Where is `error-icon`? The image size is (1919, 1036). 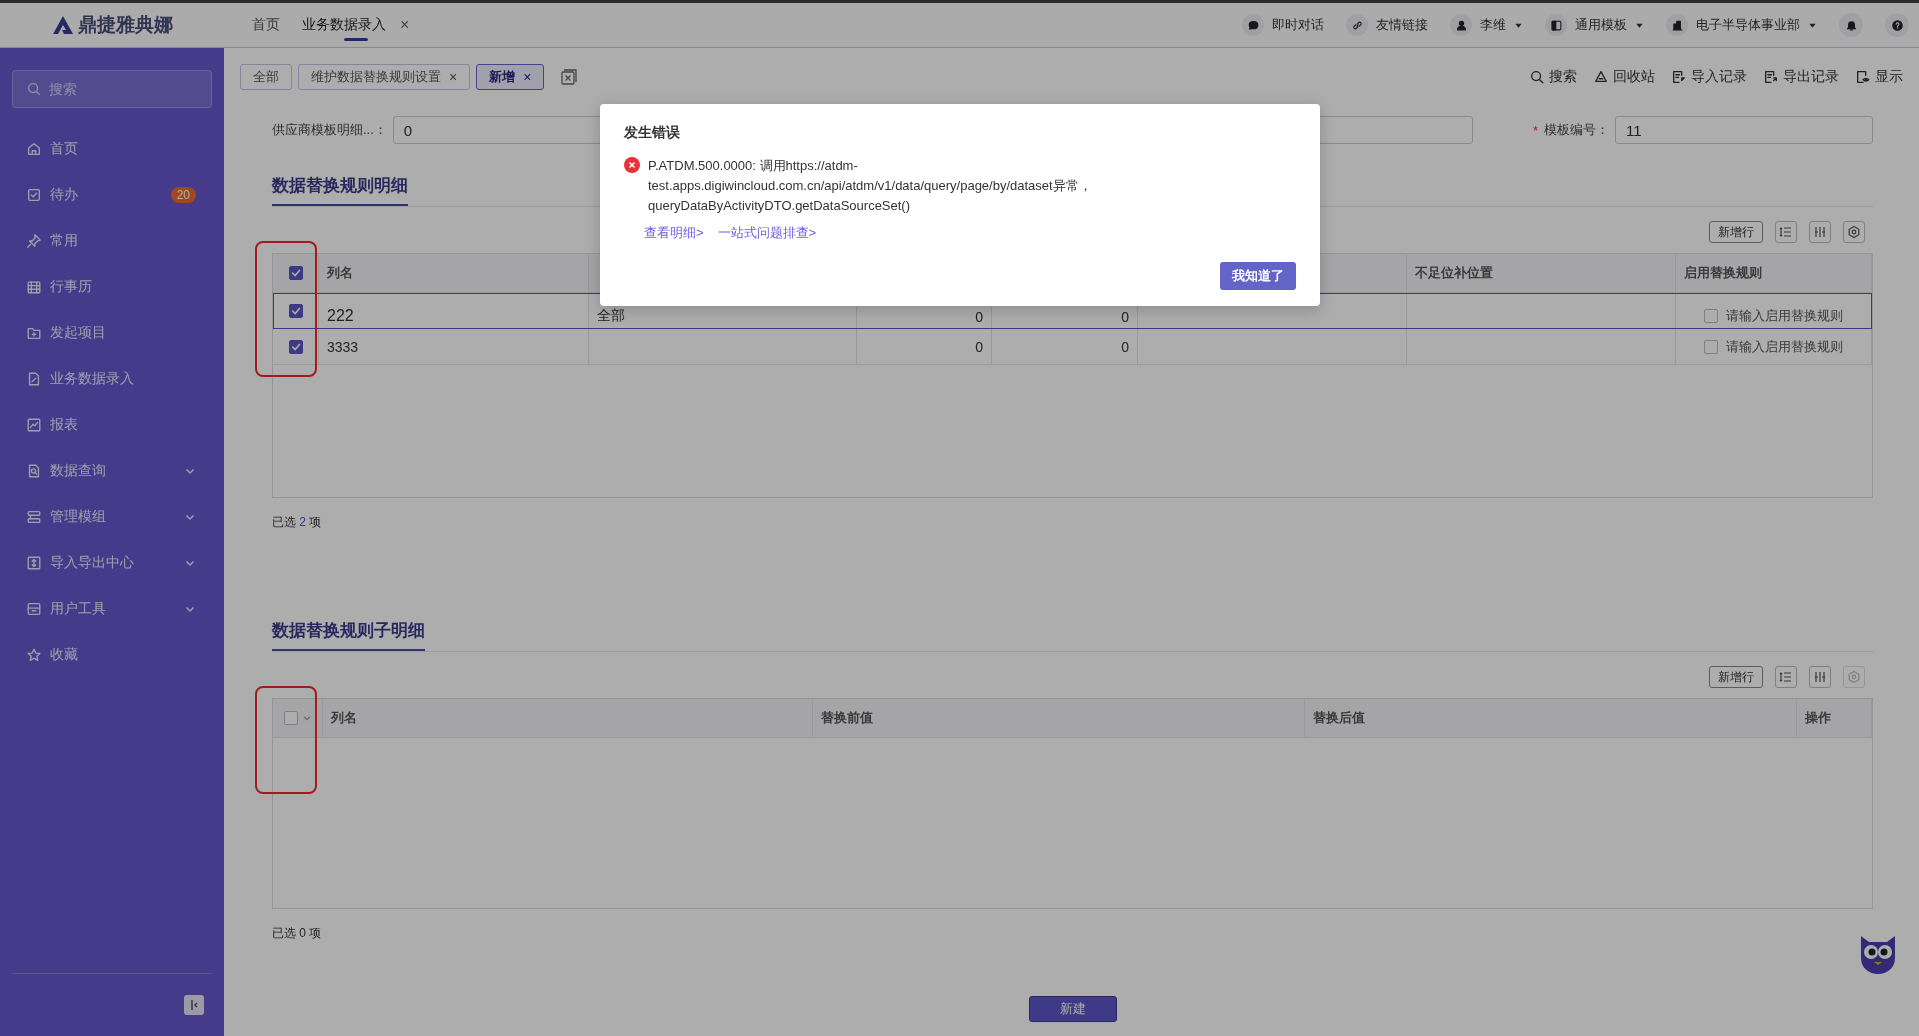
error-icon is located at coordinates (632, 165).